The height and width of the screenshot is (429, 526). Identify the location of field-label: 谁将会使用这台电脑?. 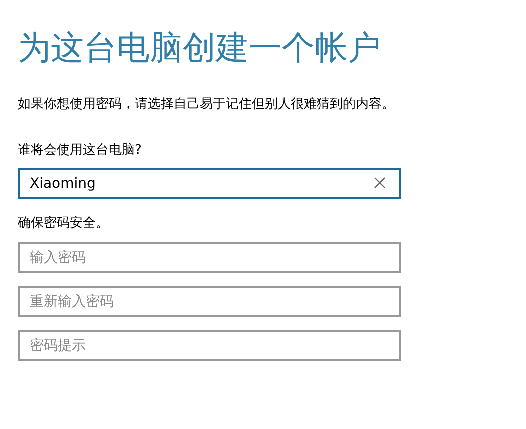
(80, 151).